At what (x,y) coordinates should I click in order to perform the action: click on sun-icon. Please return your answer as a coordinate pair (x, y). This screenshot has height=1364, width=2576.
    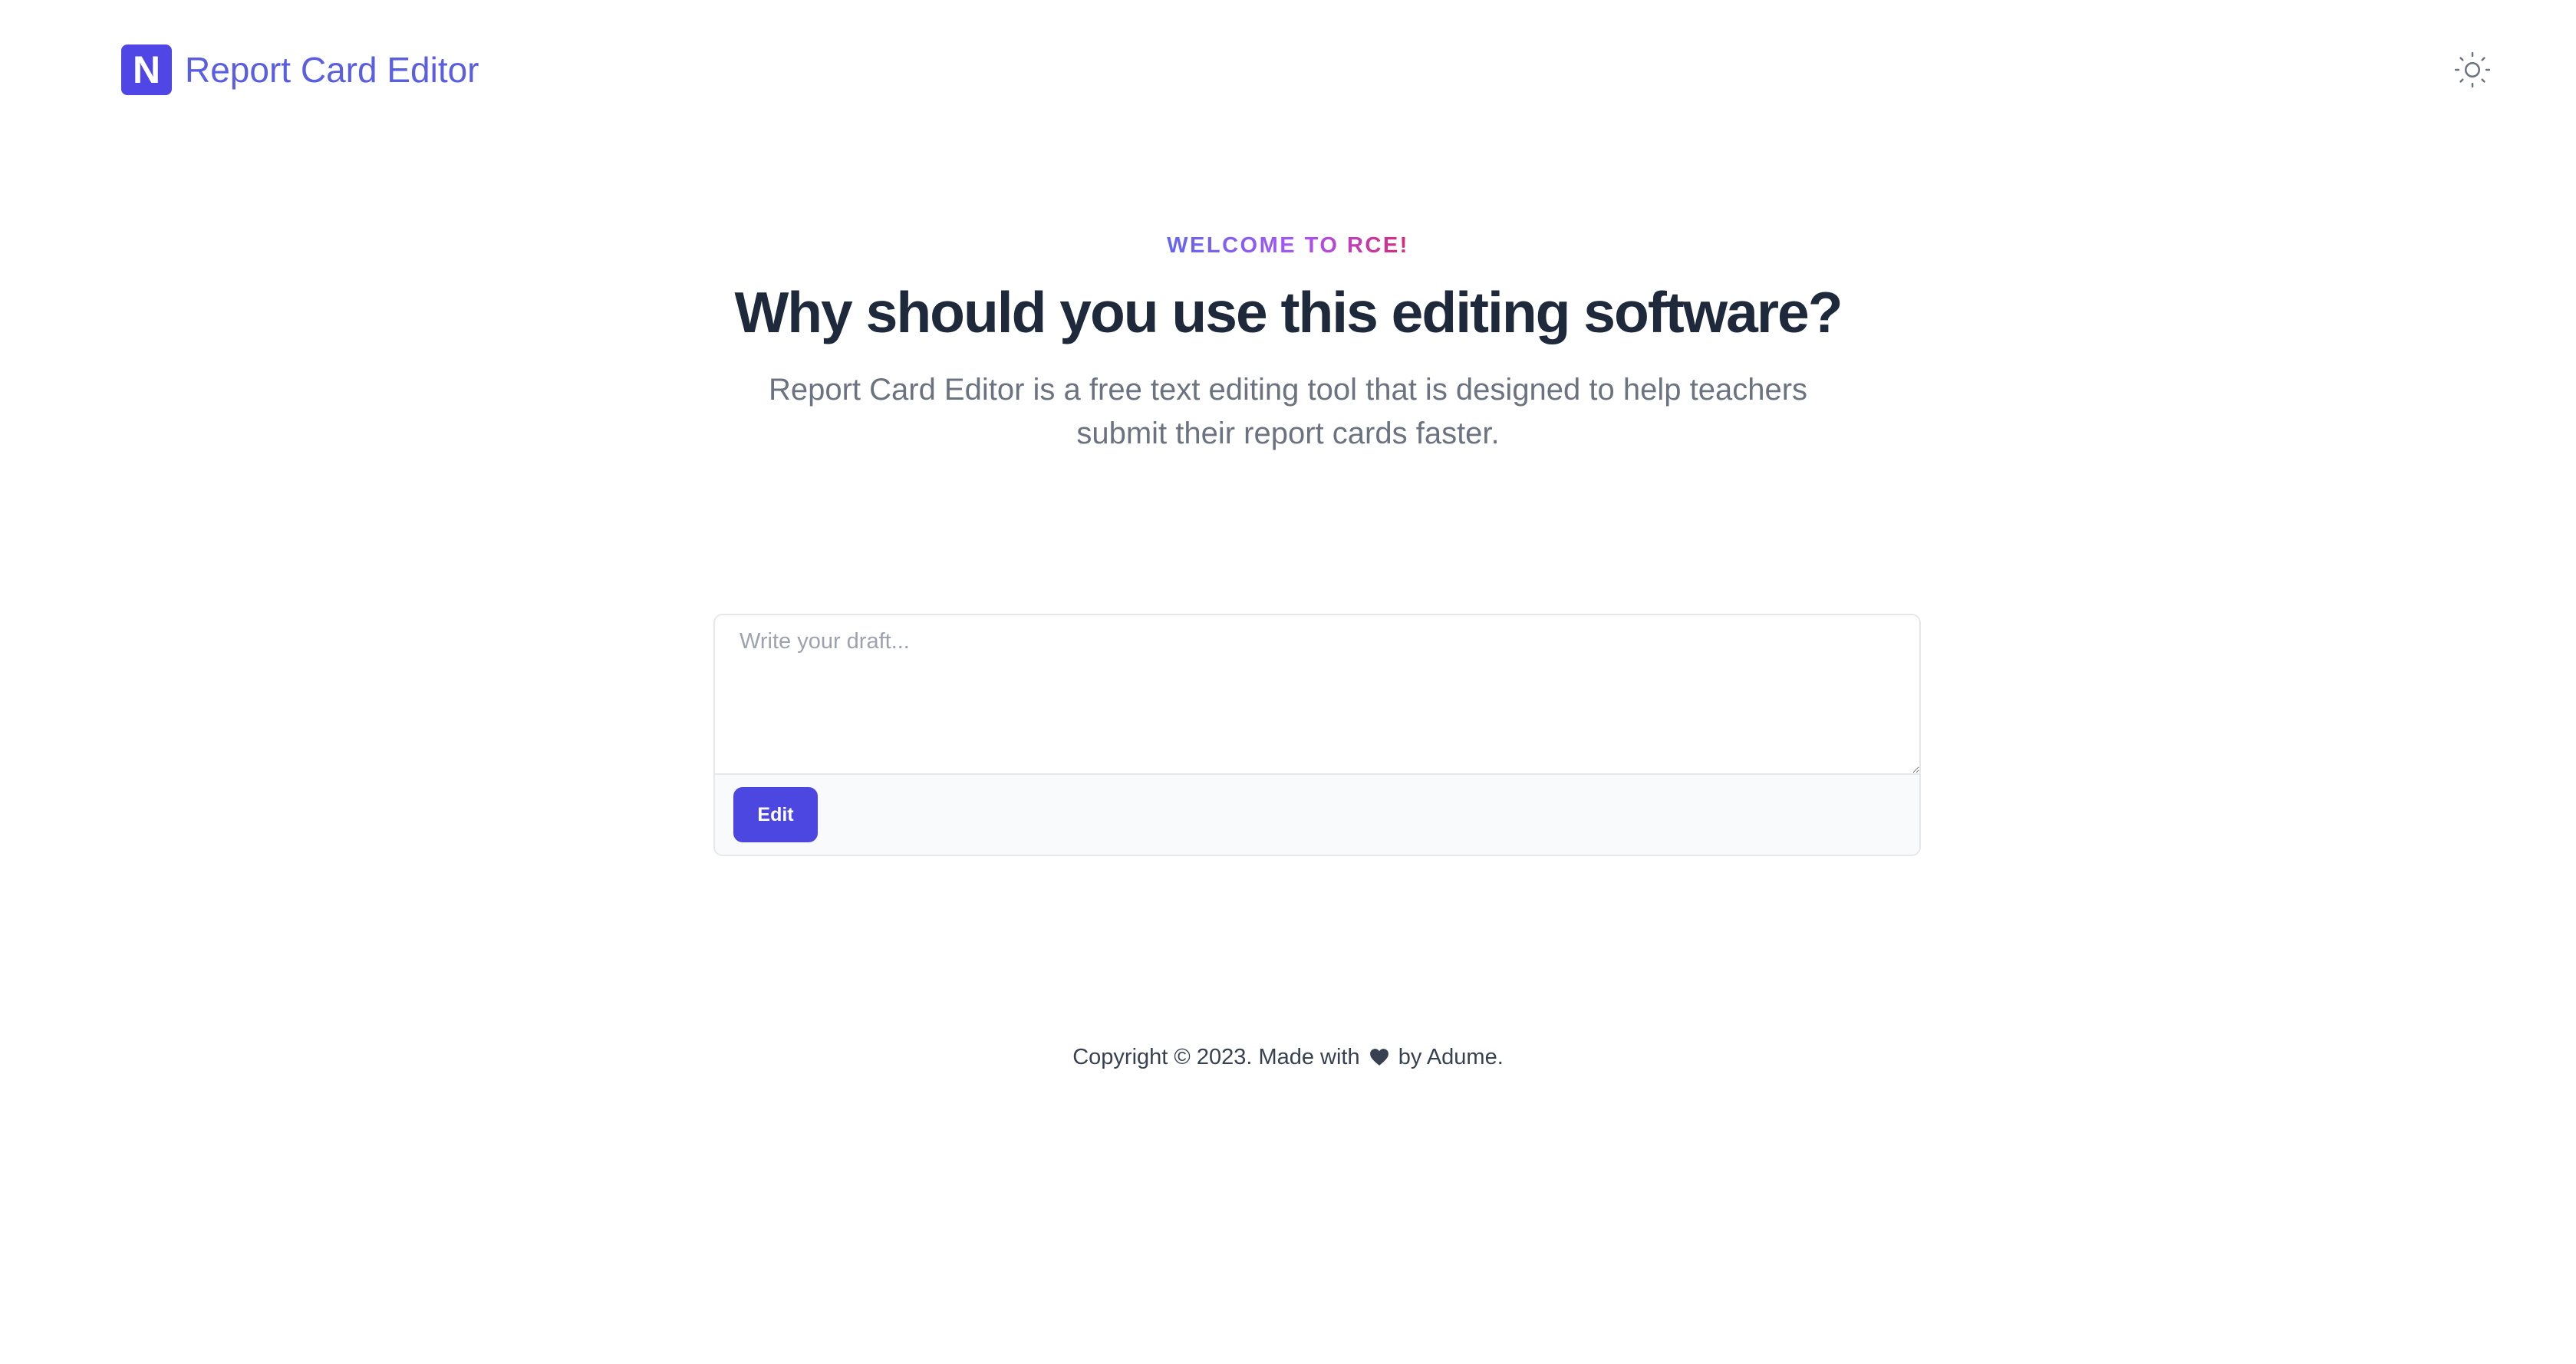
    Looking at the image, I should click on (2472, 69).